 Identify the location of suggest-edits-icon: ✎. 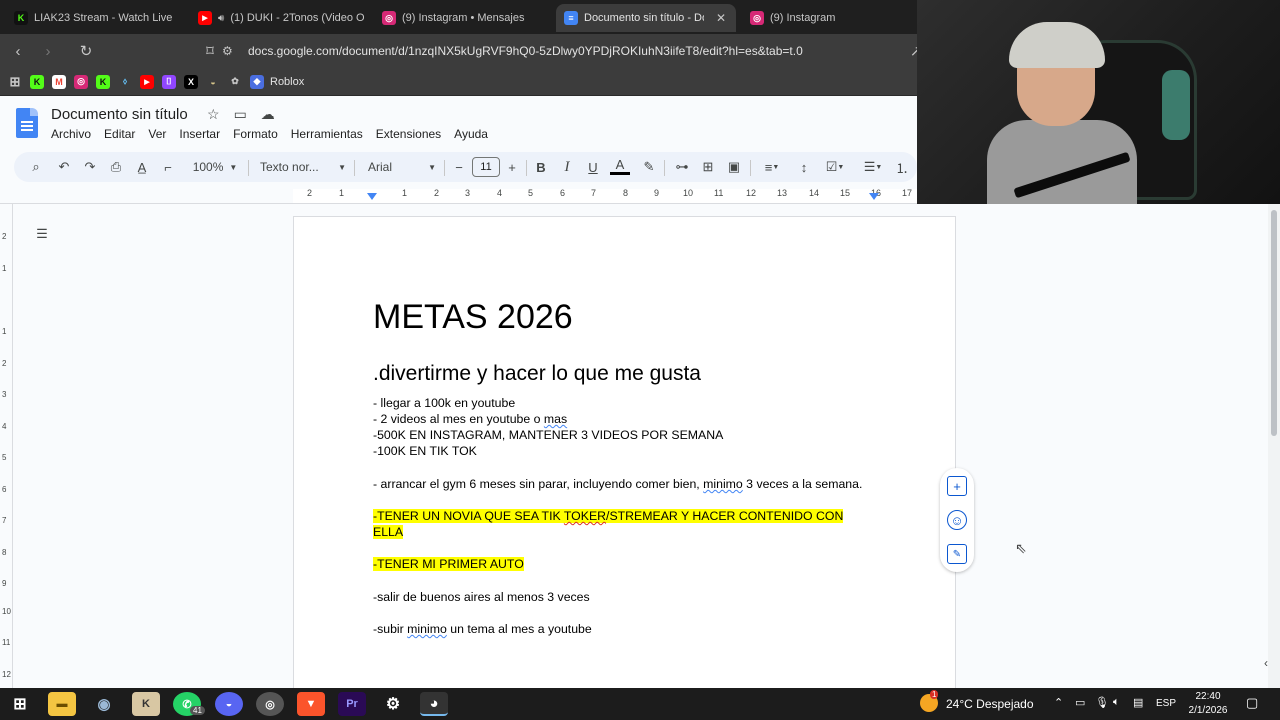
(957, 554).